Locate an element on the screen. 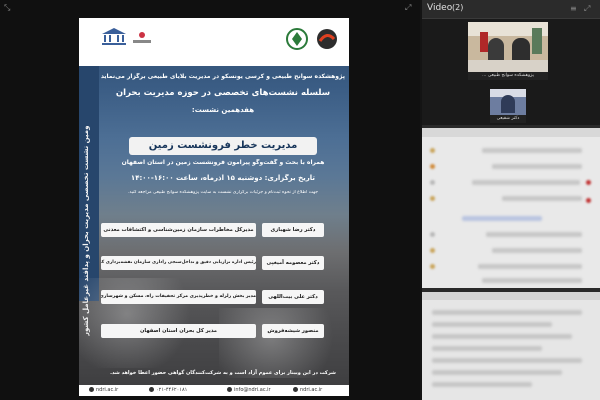 The width and height of the screenshot is (600, 400). speaker-name: دکتر رضا شهبازی is located at coordinates (293, 230).